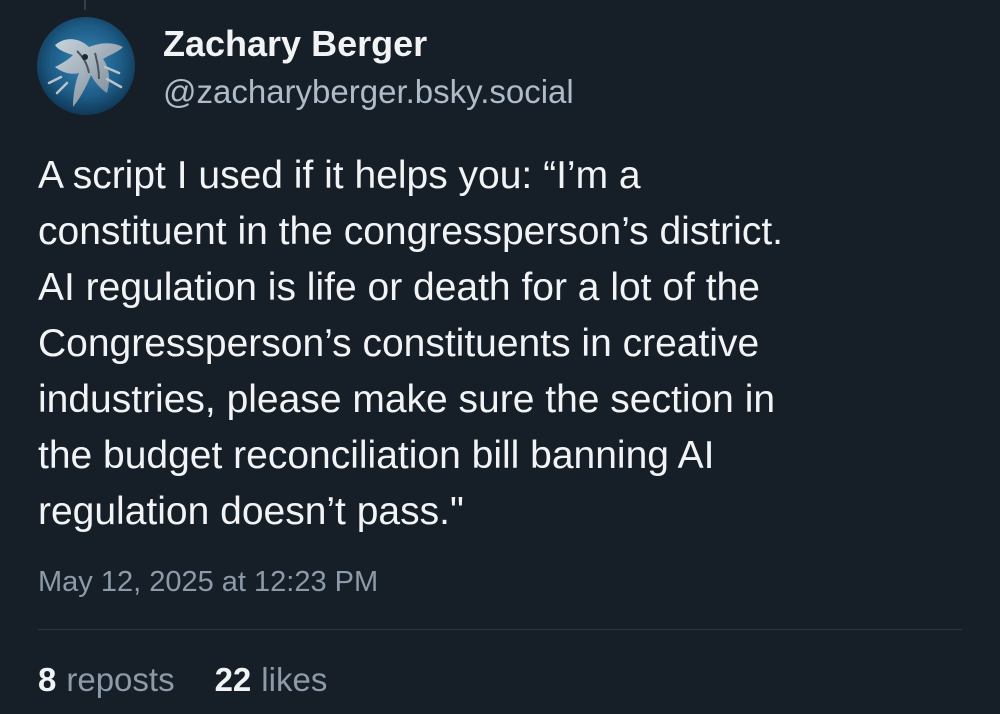 This screenshot has width=1000, height=714. I want to click on reposts-stat: 8 reposts, so click(106, 680).